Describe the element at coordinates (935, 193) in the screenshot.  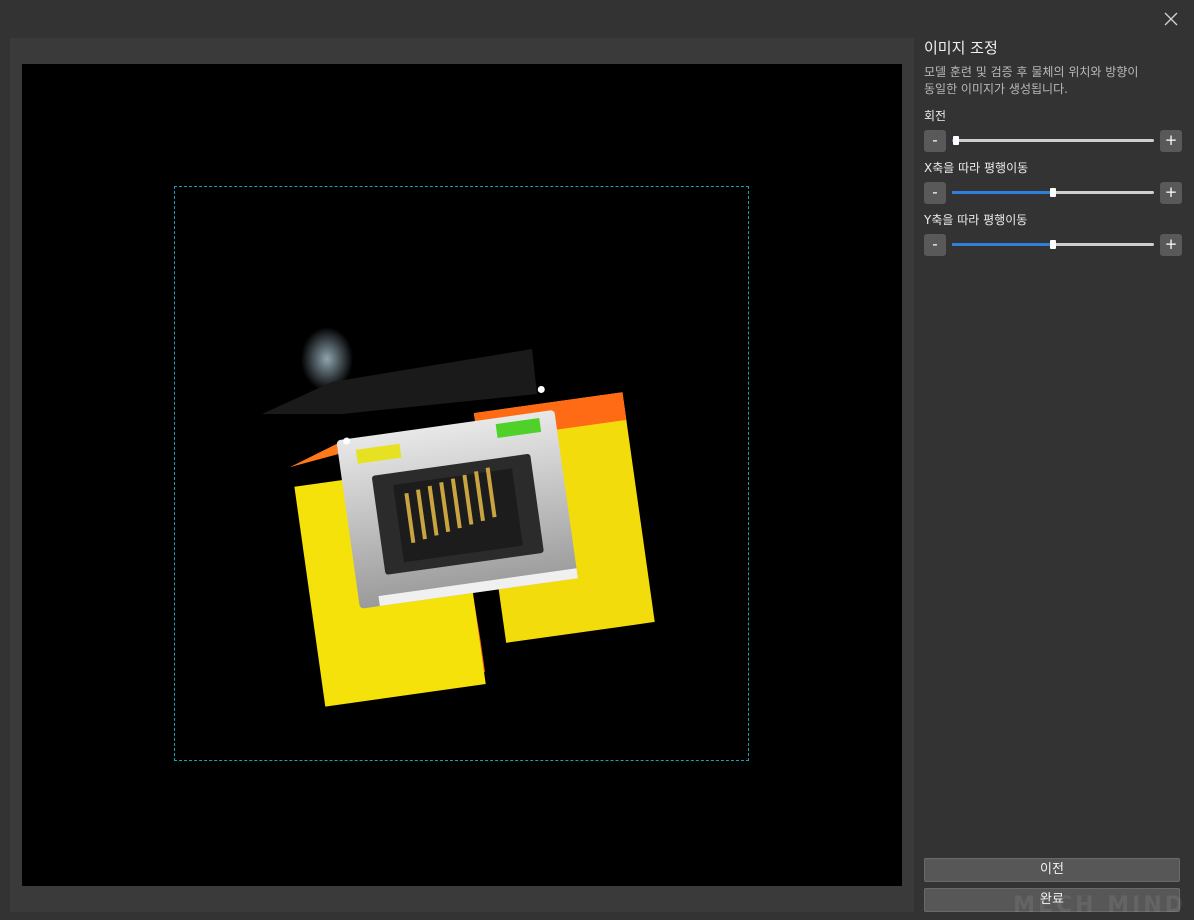
I see `x-translate-minus-button: -` at that location.